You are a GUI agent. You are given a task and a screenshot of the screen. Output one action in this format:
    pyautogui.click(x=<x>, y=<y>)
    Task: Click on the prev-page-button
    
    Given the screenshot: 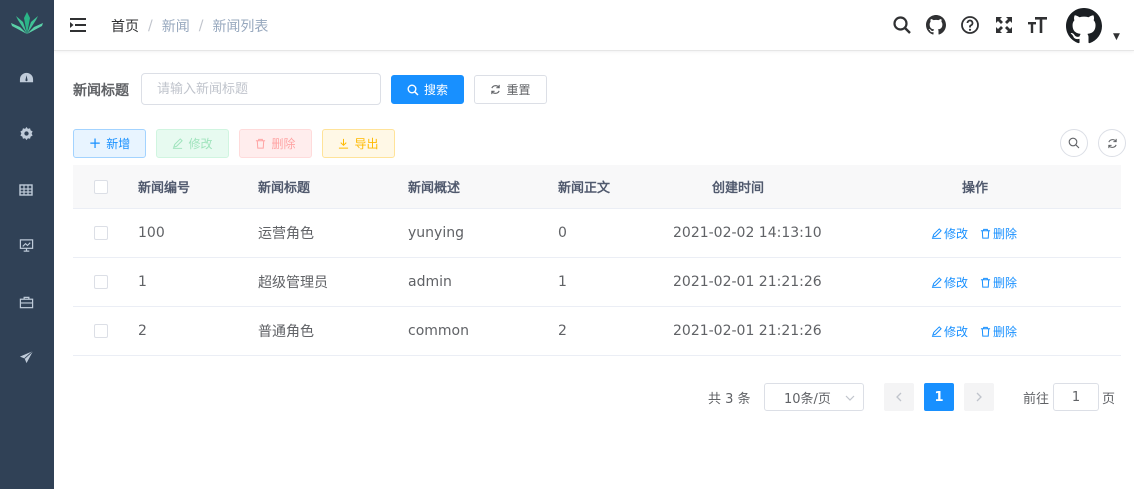 What is the action you would take?
    pyautogui.click(x=899, y=397)
    